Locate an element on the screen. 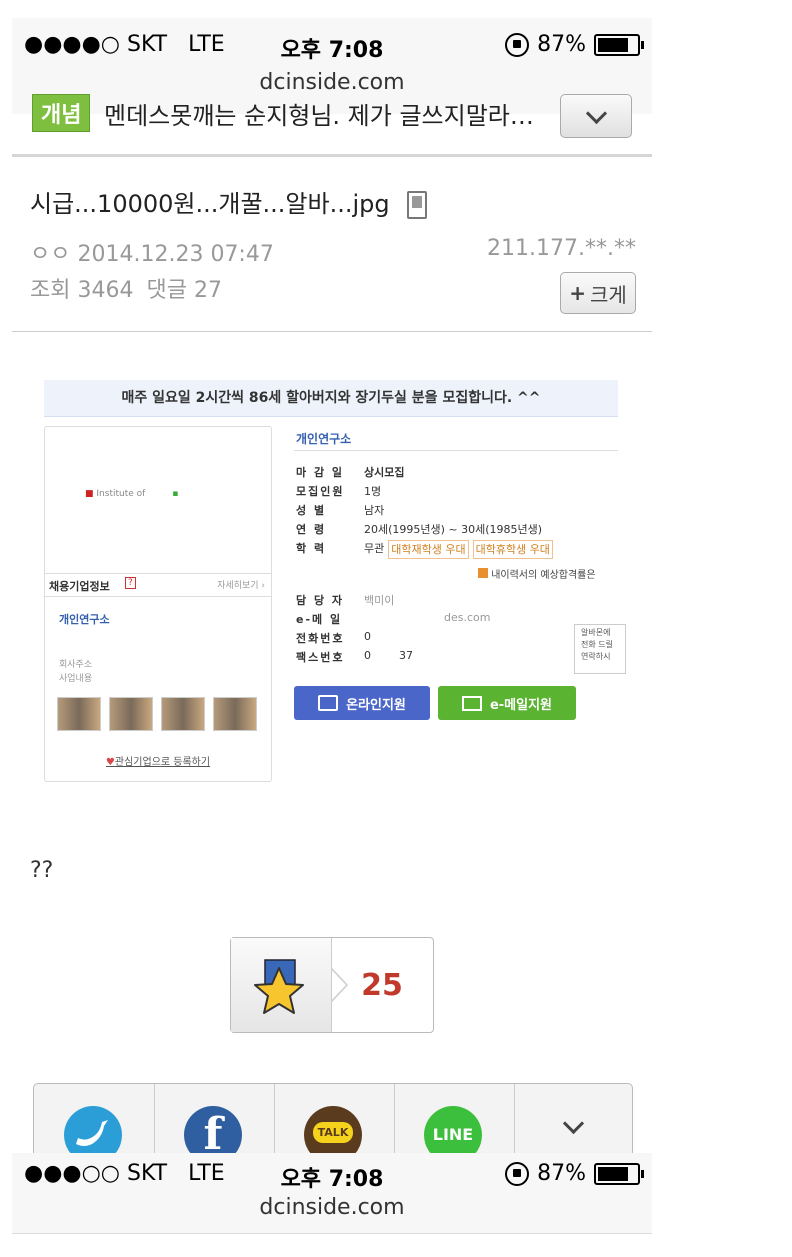  info-row: 성 별 남자 is located at coordinates (340, 510).